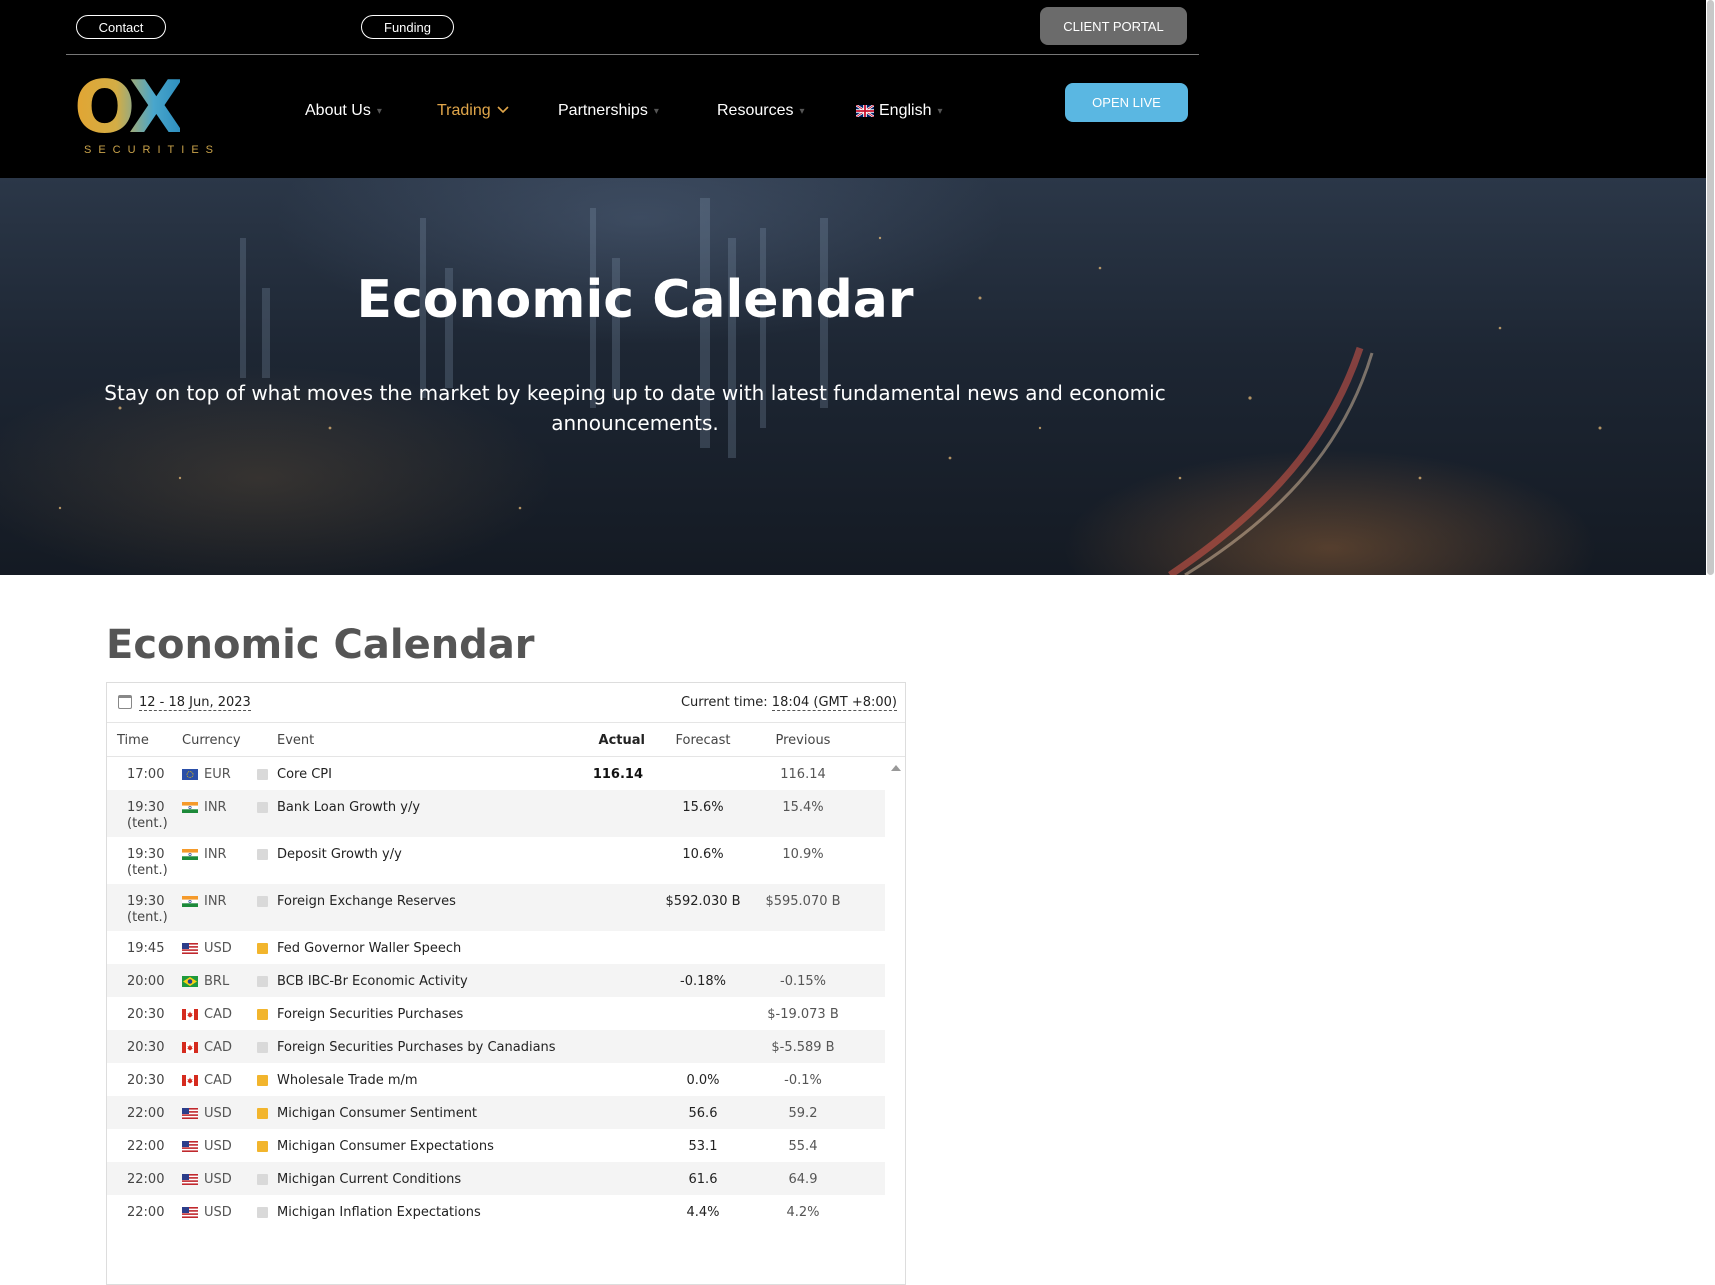 The image size is (1715, 1285). I want to click on section-title: Economic Calendar, so click(320, 645).